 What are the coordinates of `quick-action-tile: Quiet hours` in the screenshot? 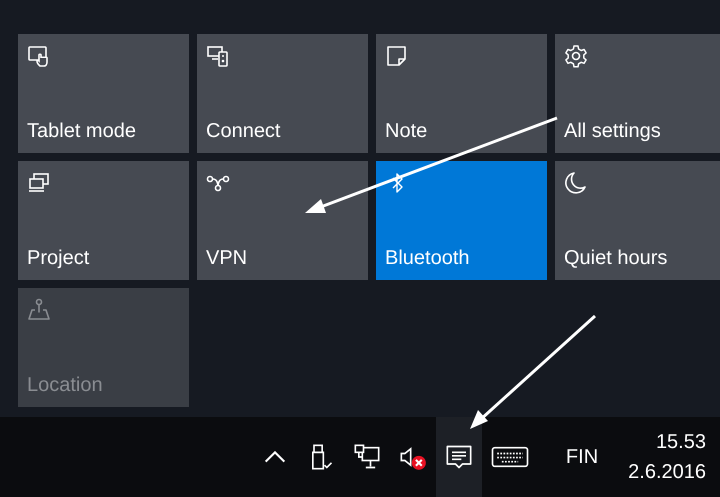 It's located at (637, 220).